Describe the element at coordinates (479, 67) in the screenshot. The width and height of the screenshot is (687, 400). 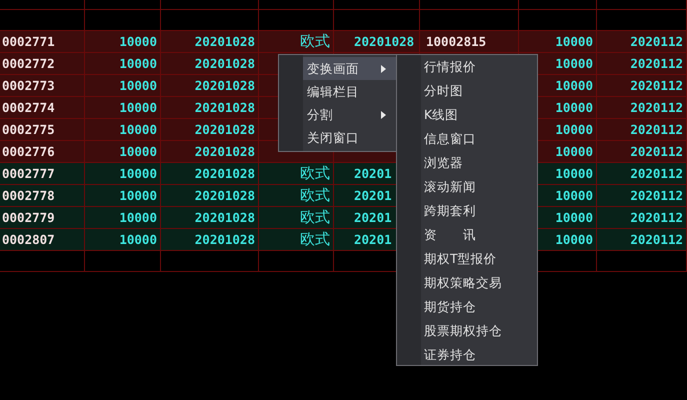
I see `menu-item: 行情报价` at that location.